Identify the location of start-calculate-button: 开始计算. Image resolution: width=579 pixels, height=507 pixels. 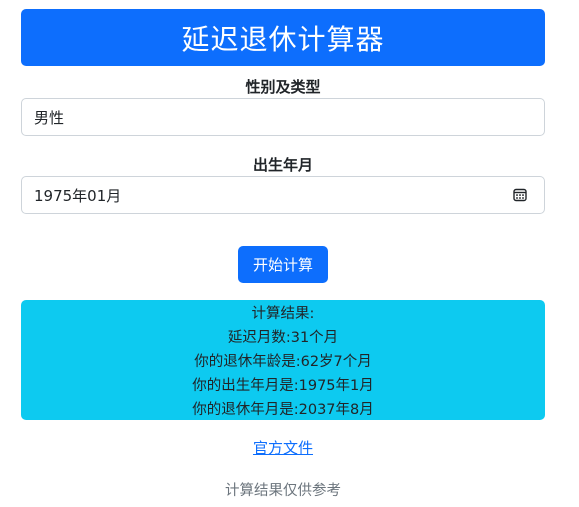
(283, 264).